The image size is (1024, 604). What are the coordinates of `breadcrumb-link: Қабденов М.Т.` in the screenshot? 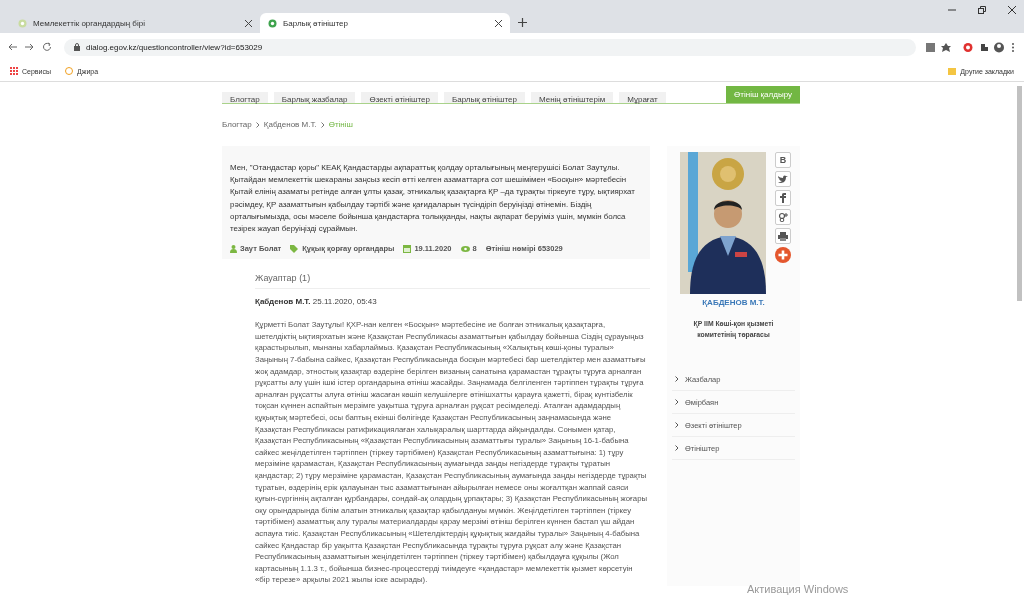 It's located at (290, 124).